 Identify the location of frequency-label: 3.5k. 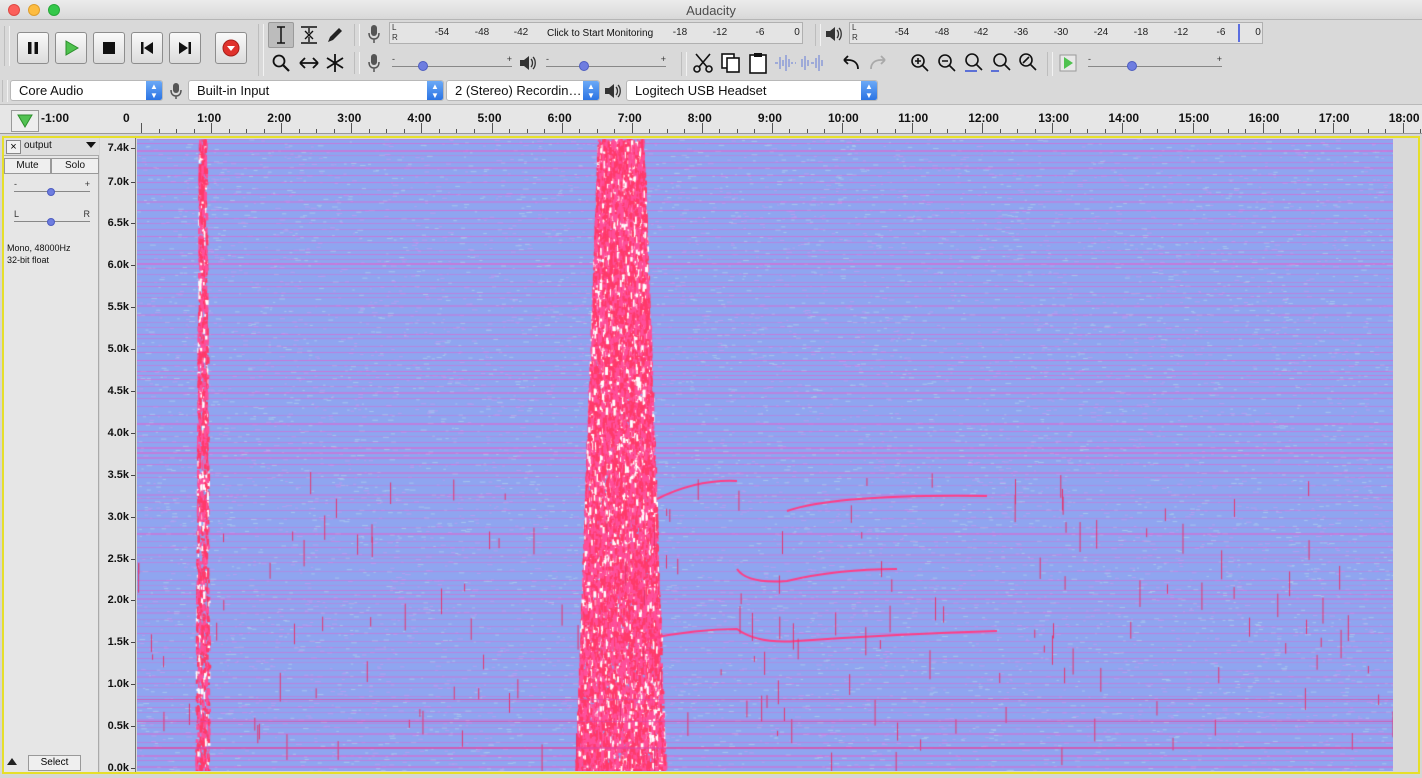
(118, 474).